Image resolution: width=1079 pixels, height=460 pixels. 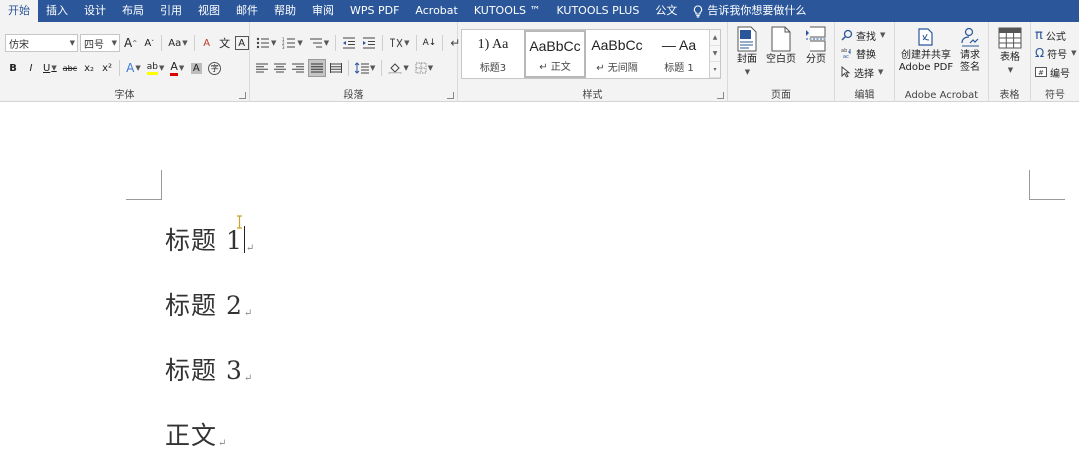 I want to click on tab-acrobat: Acrobat, so click(x=436, y=11).